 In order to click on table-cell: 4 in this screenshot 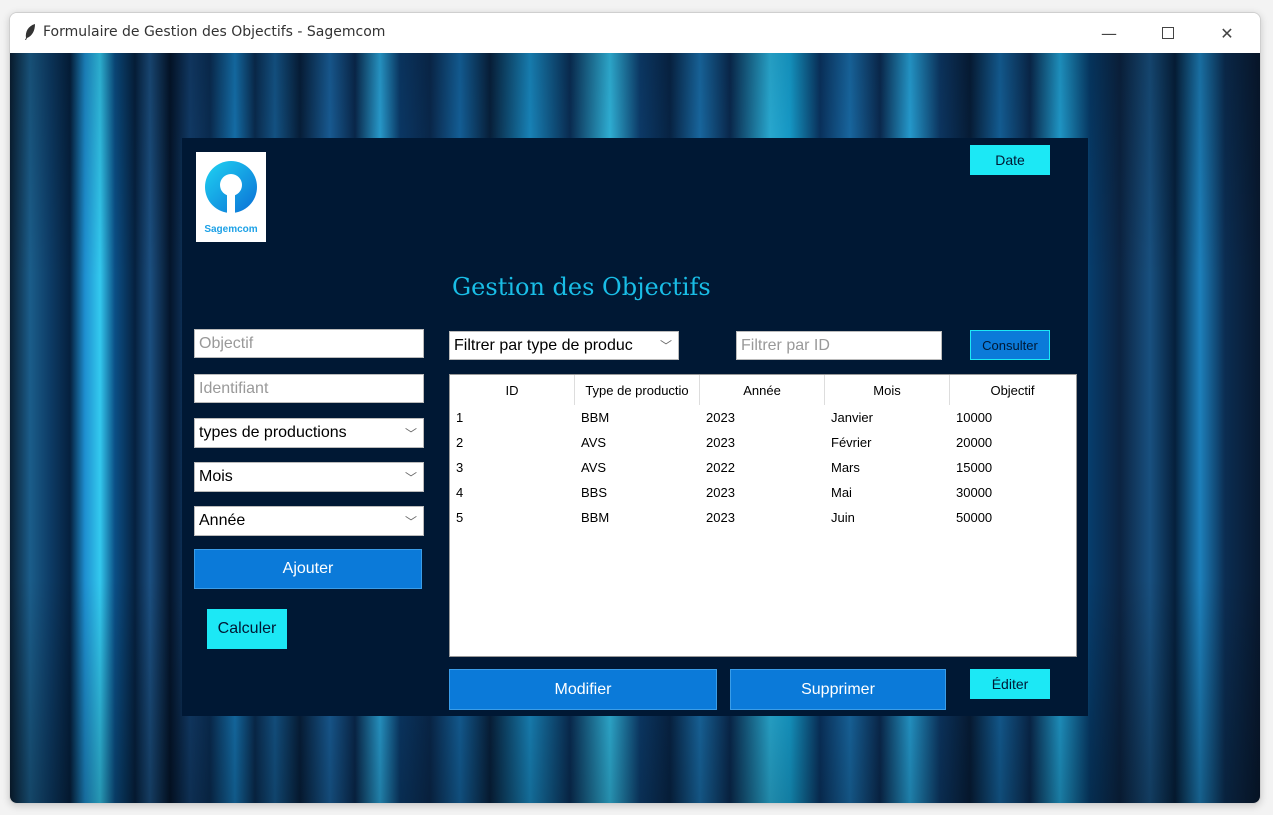, I will do `click(460, 492)`.